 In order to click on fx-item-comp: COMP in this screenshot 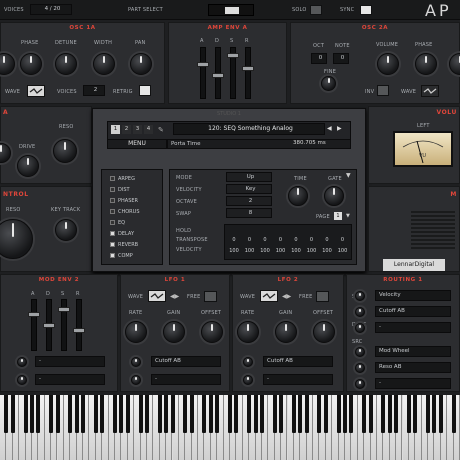, I will do `click(121, 256)`.